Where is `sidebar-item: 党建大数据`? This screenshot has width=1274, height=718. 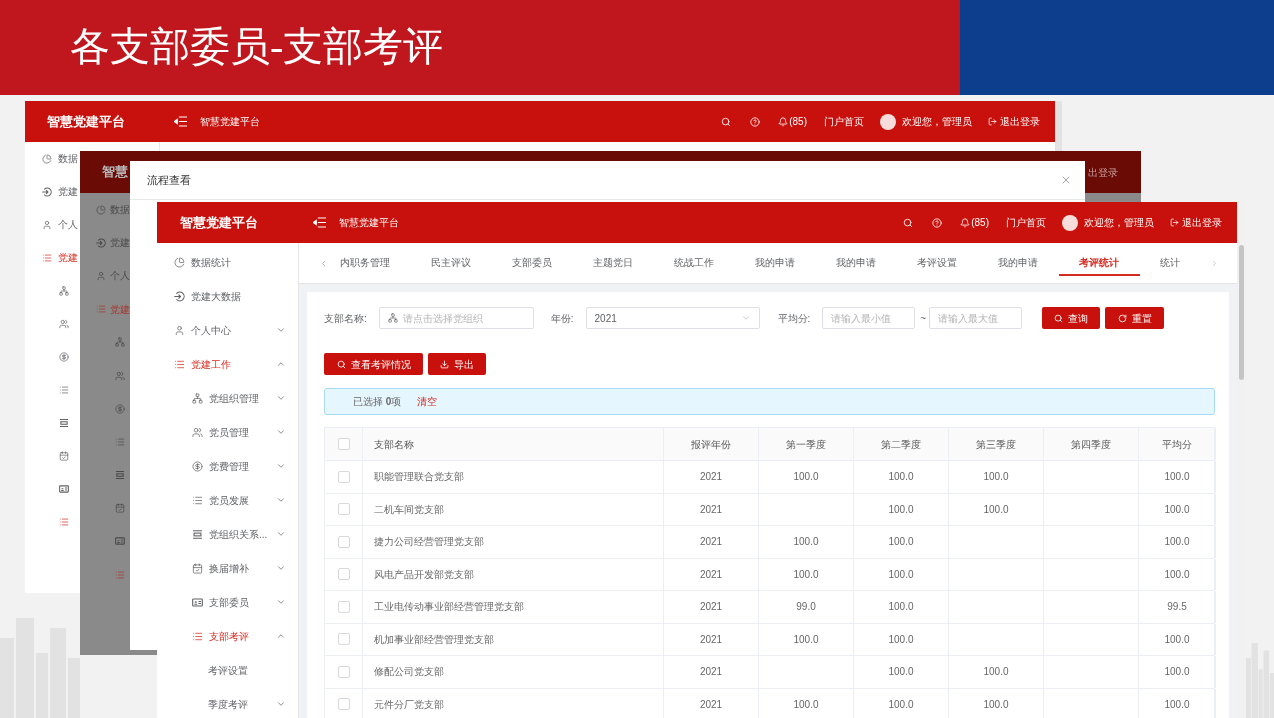 sidebar-item: 党建大数据 is located at coordinates (227, 296).